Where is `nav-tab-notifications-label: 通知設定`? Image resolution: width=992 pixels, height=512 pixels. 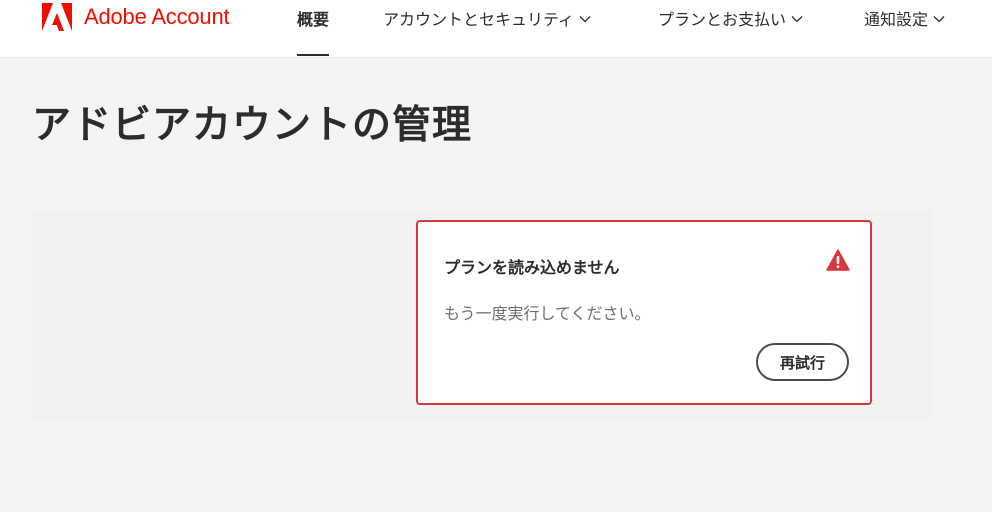 nav-tab-notifications-label: 通知設定 is located at coordinates (896, 19).